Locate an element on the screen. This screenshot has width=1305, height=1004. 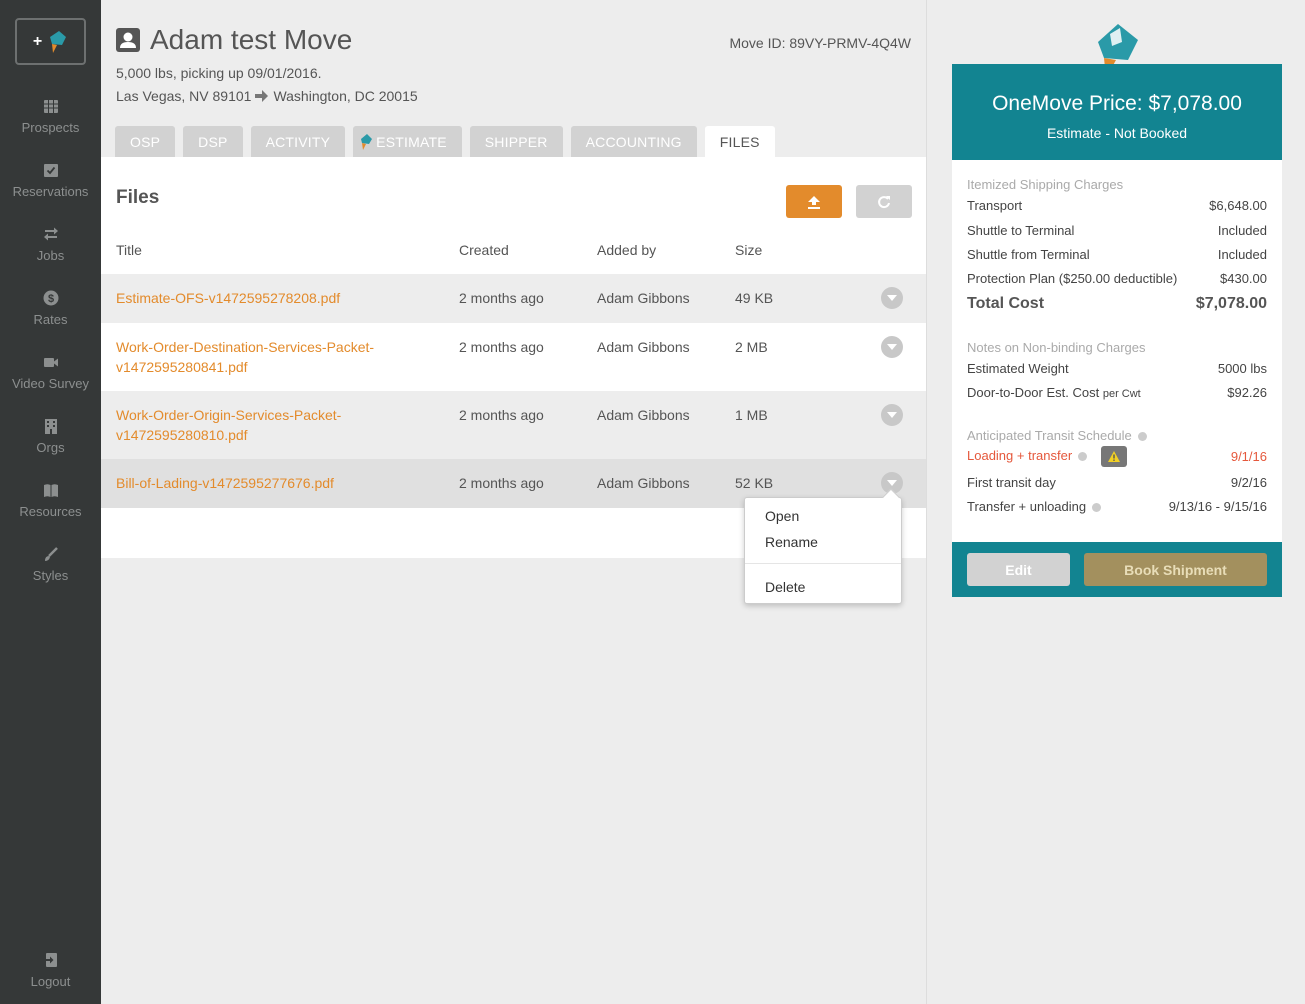
price-actions: Edit Book Shipment is located at coordinates (1117, 569).